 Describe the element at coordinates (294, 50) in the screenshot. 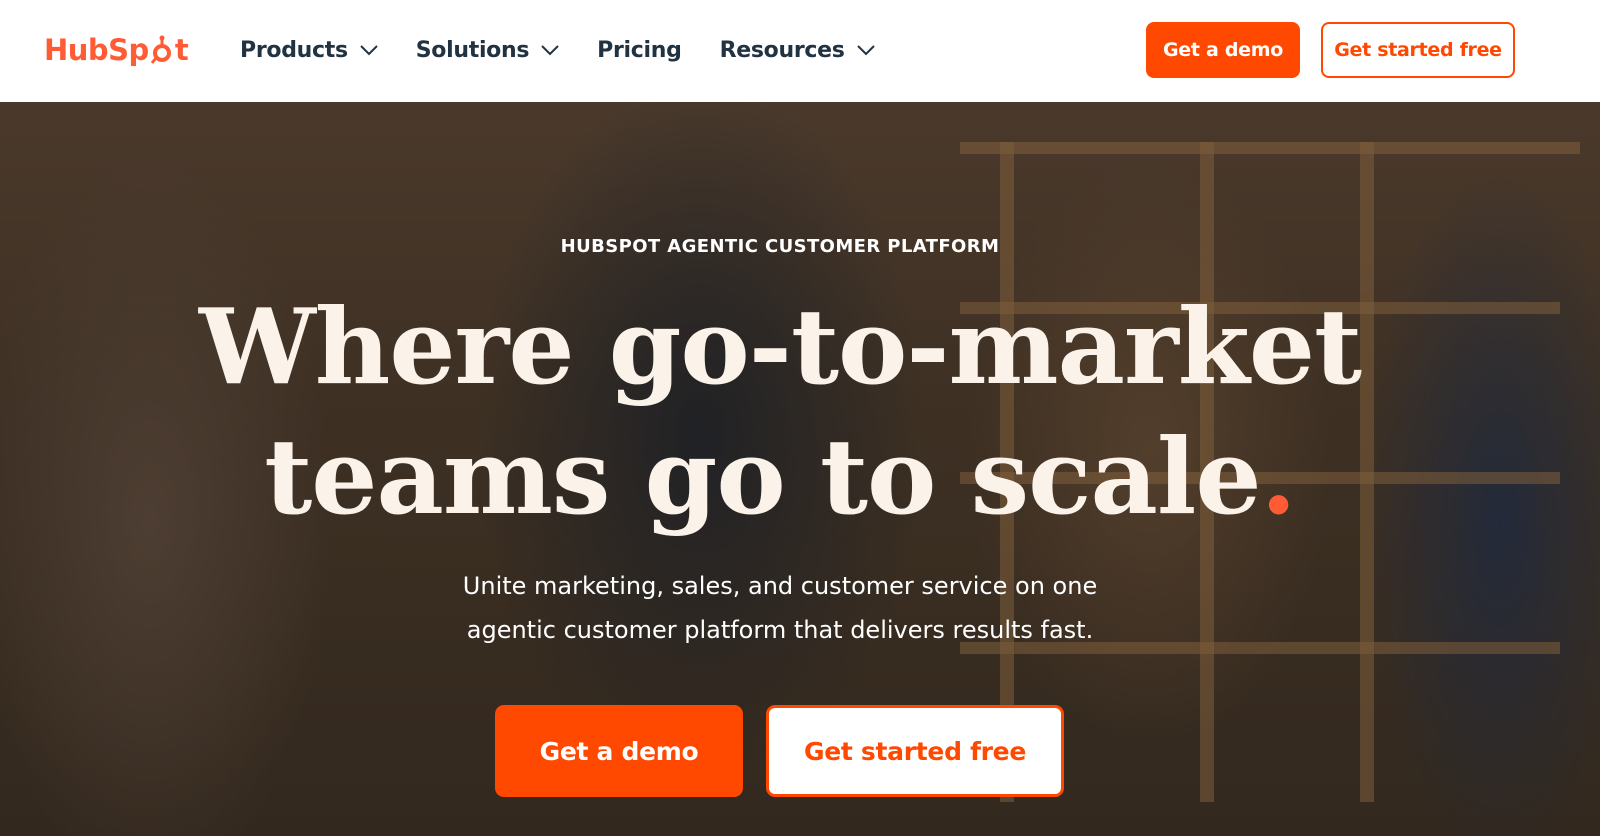

I see `nav-item-label: Products` at that location.